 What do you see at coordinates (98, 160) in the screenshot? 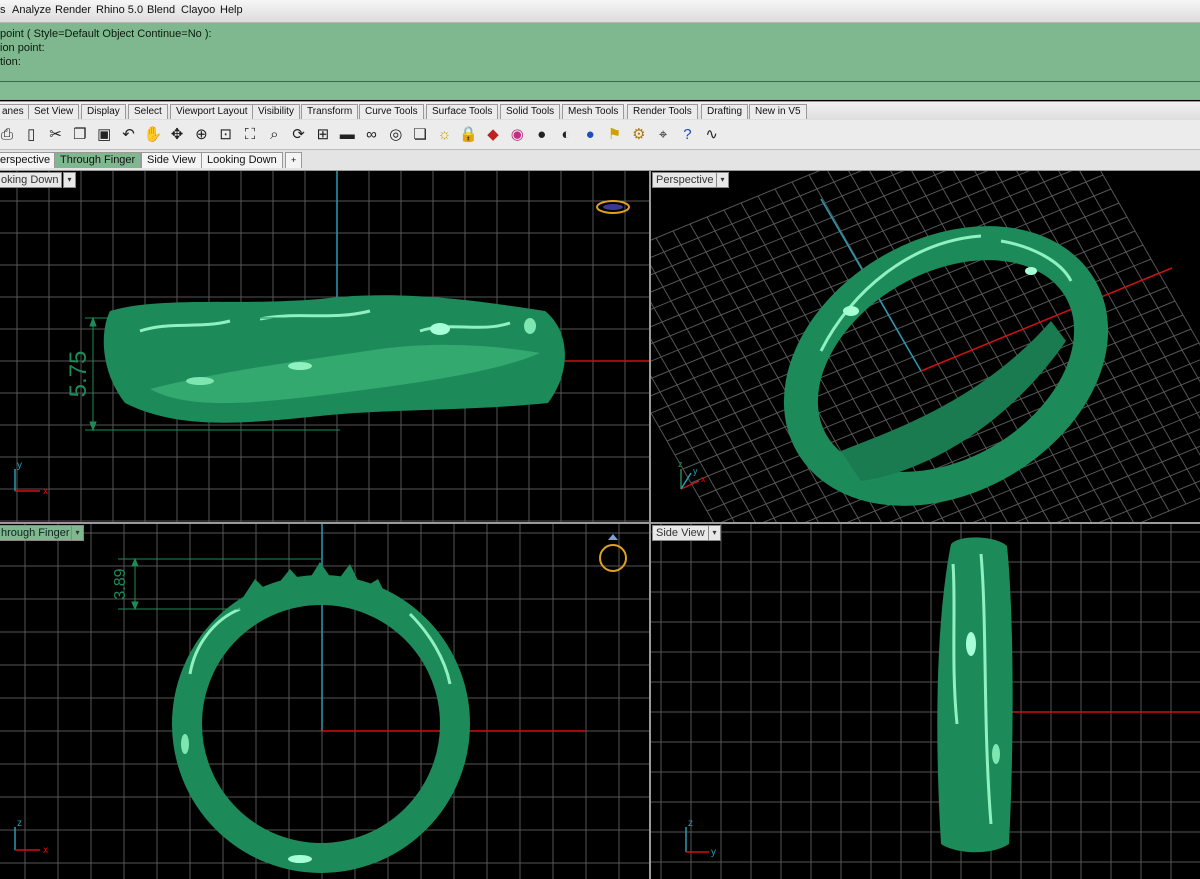
I see `tab-through-finger: Through Finger` at bounding box center [98, 160].